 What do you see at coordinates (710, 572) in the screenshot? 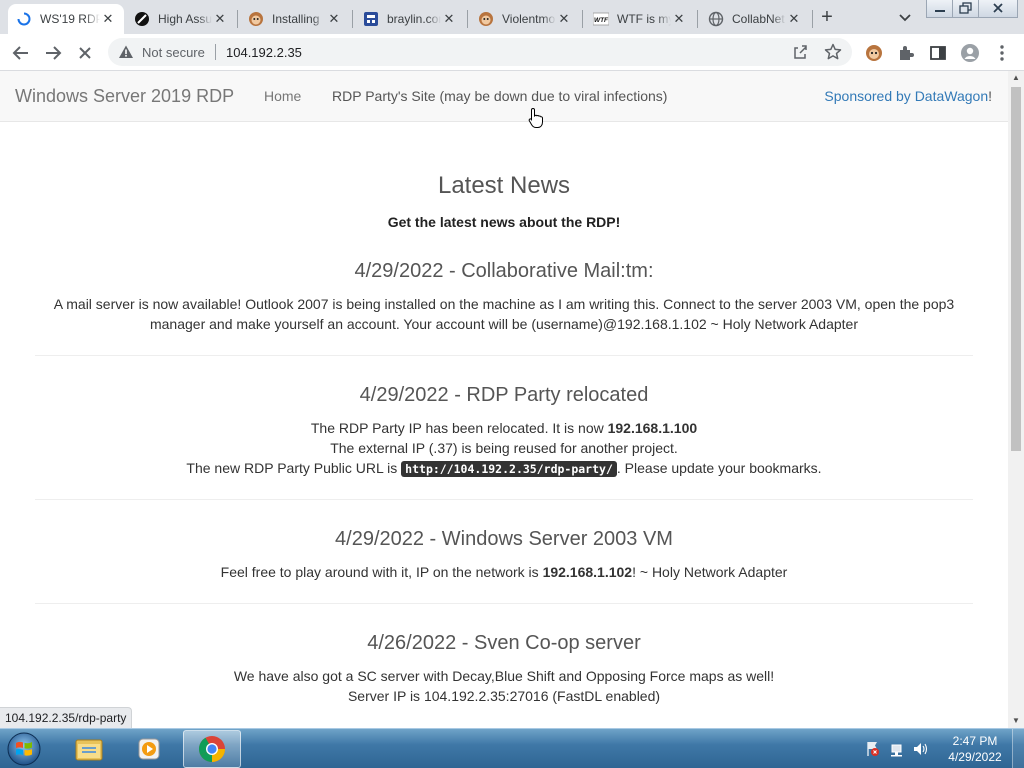
I see `post-text: ! ~ Holy Network Adapter` at bounding box center [710, 572].